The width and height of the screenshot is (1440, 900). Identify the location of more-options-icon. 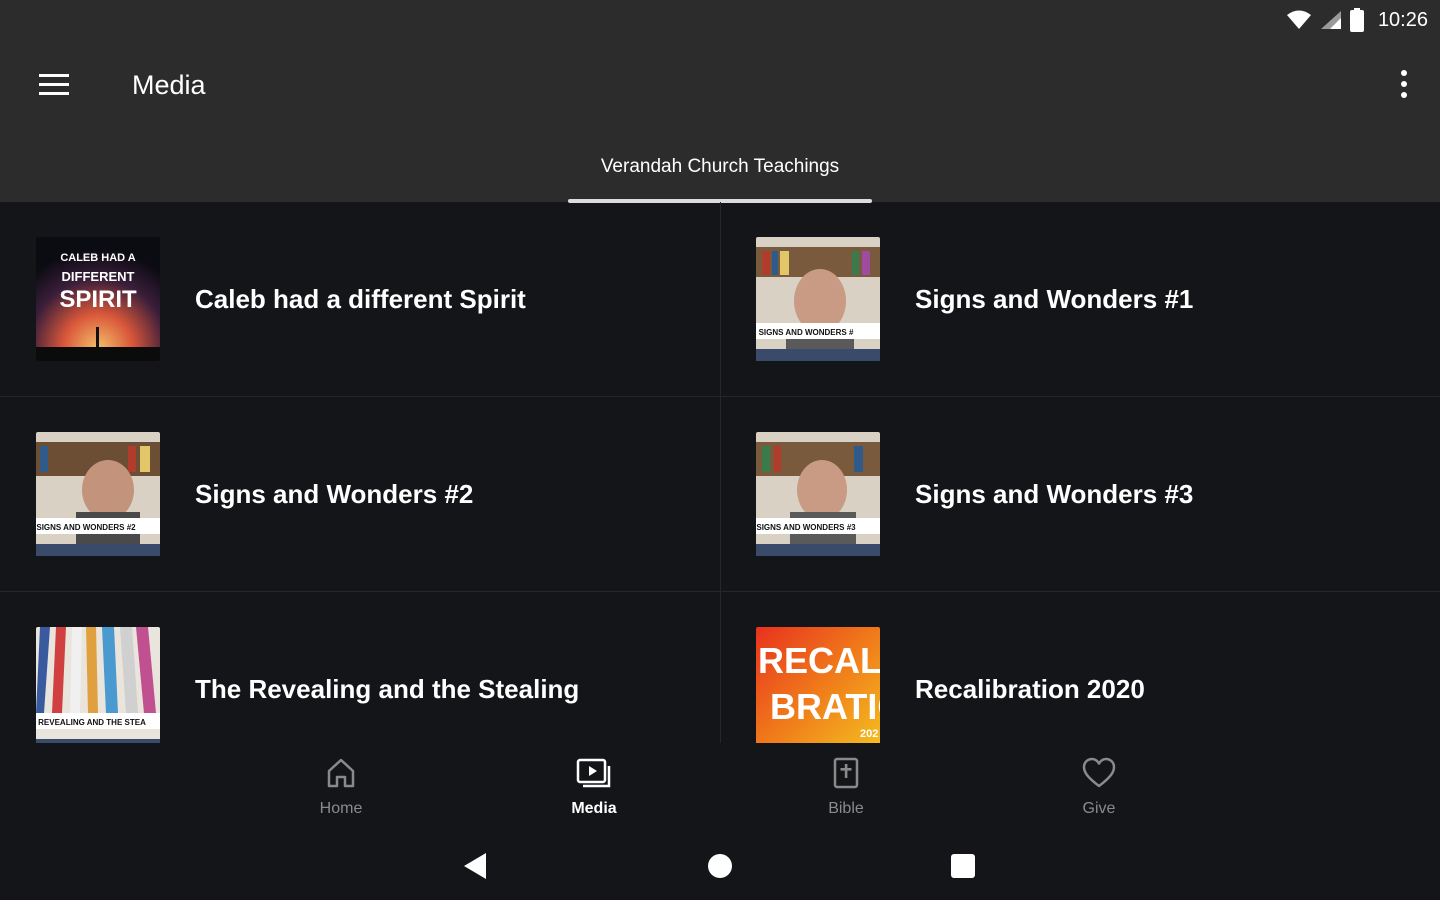
(1404, 85).